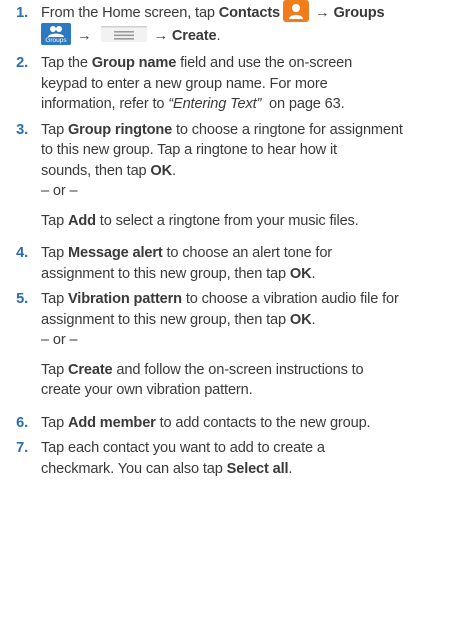 The image size is (471, 622). I want to click on step-number: 6., so click(22, 422).